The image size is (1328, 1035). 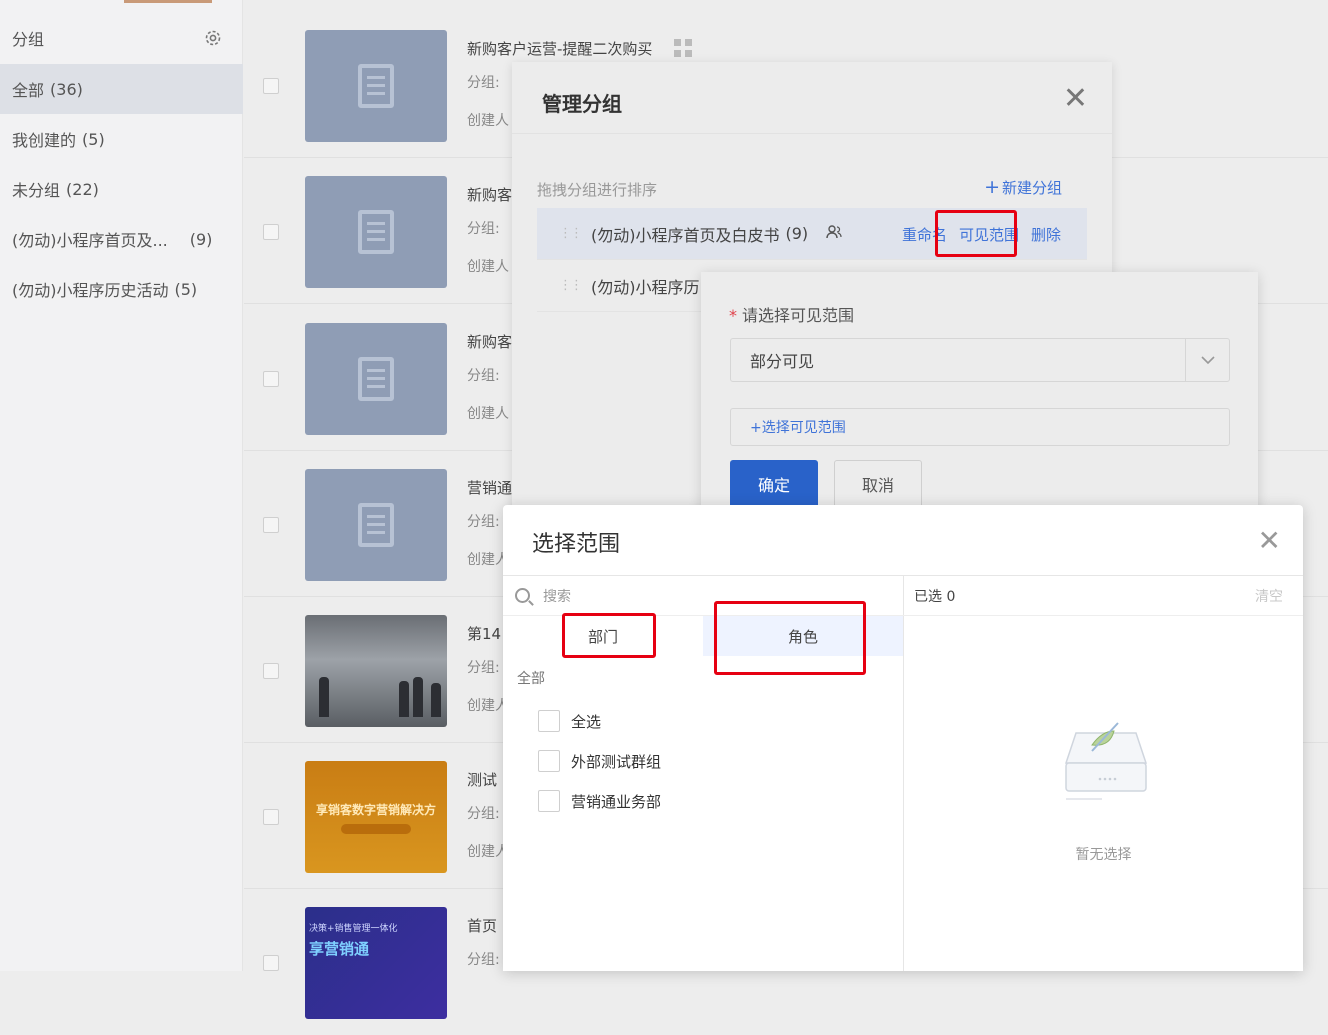 I want to click on dialog-title: 选择范围, so click(x=576, y=544).